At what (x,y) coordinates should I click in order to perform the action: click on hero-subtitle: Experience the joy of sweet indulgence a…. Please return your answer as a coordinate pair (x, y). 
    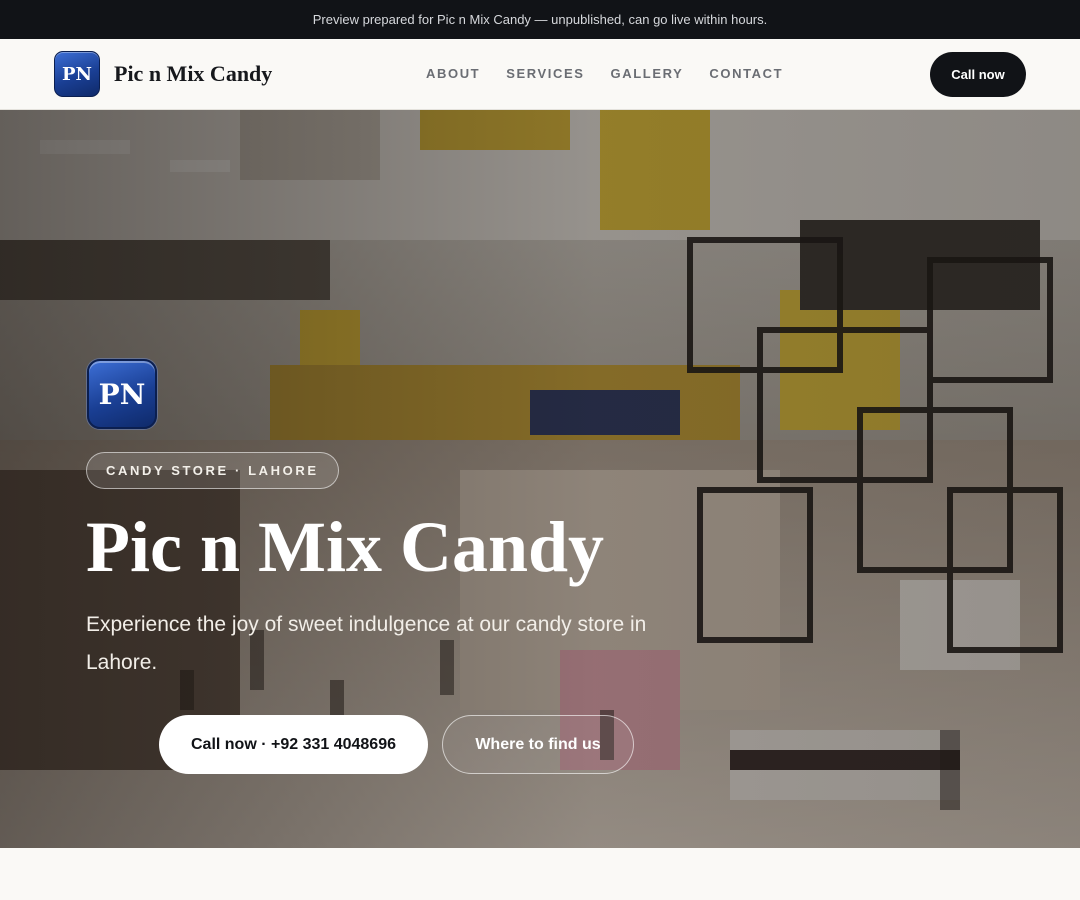
    Looking at the image, I should click on (366, 643).